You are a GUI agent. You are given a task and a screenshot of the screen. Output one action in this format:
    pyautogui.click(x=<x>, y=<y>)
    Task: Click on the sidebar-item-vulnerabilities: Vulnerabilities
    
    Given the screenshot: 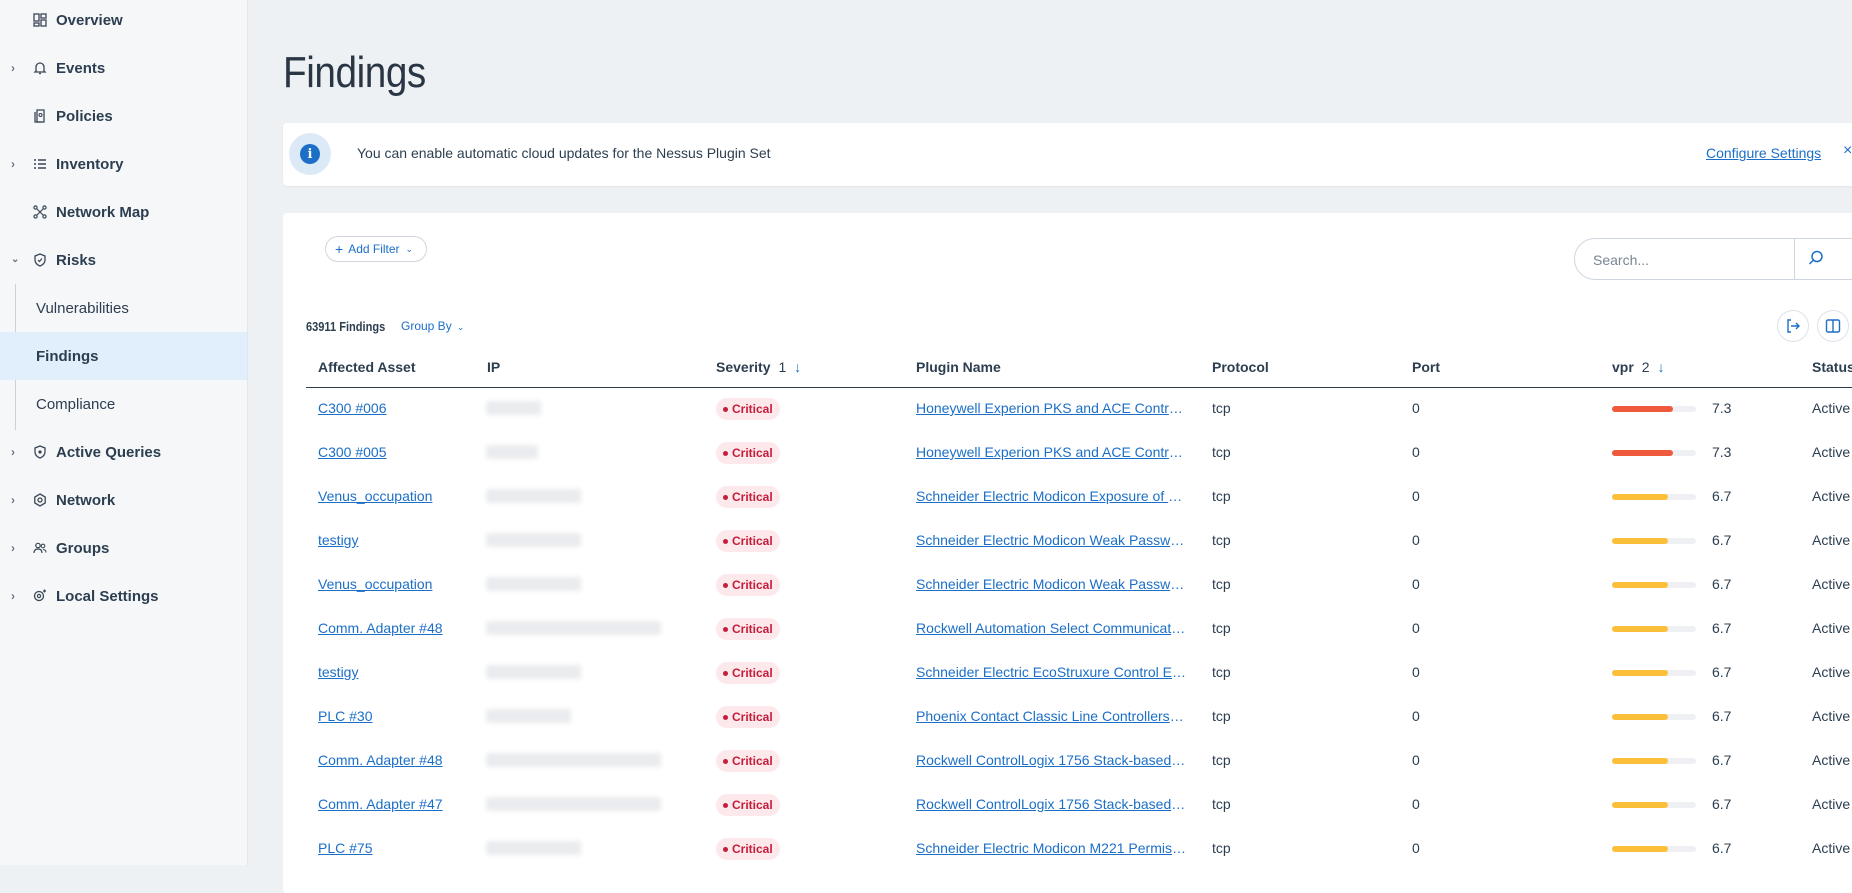 What is the action you would take?
    pyautogui.click(x=123, y=308)
    